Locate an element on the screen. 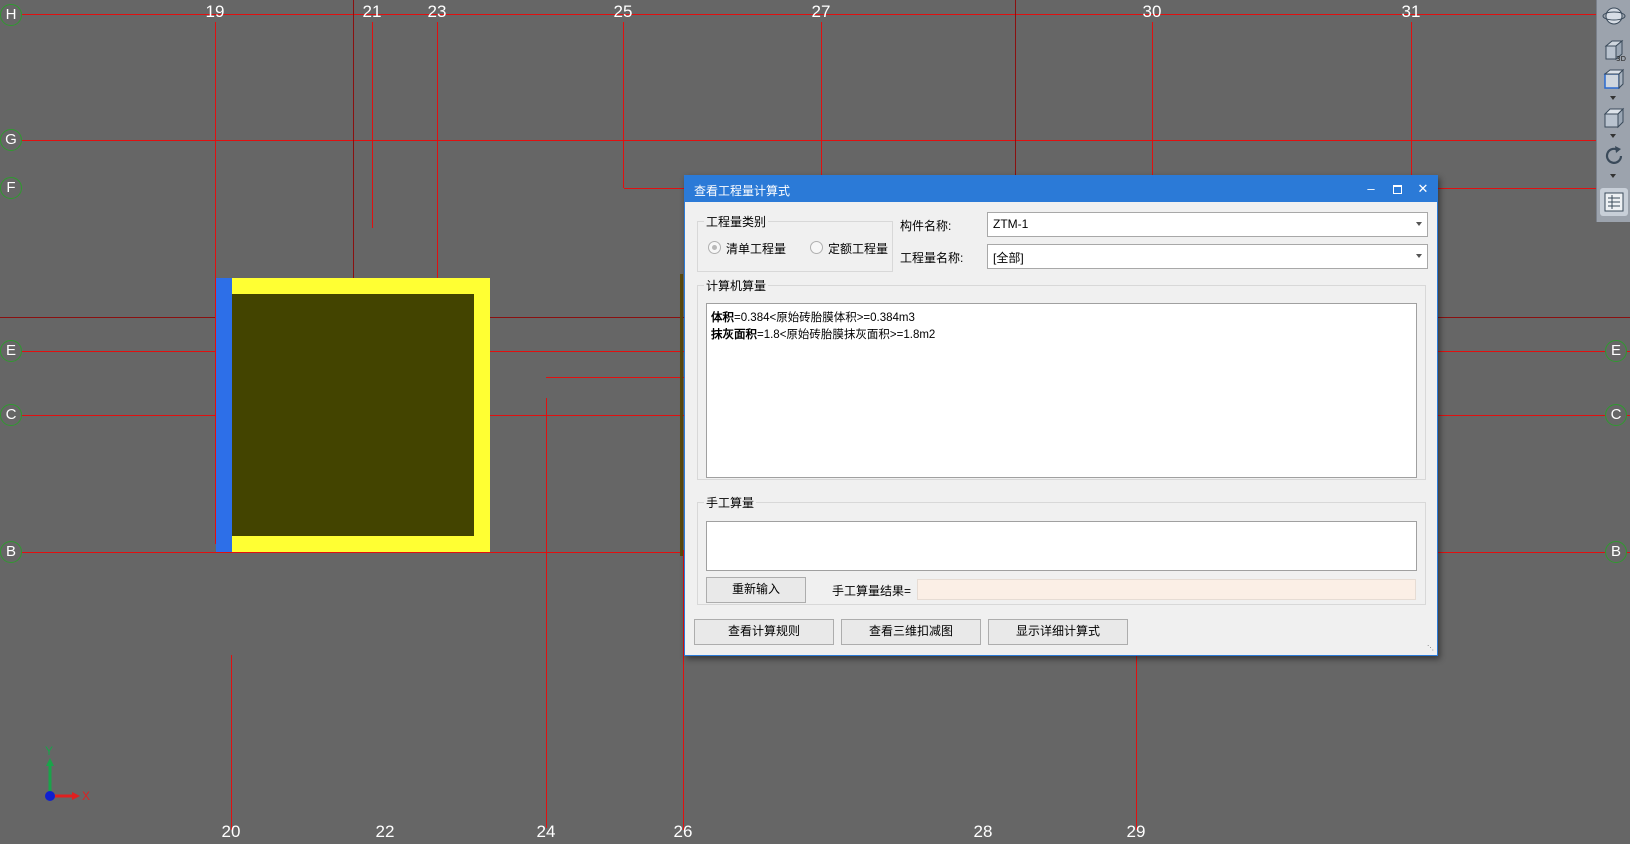 This screenshot has width=1630, height=844. radio-quota-quantity is located at coordinates (816, 247).